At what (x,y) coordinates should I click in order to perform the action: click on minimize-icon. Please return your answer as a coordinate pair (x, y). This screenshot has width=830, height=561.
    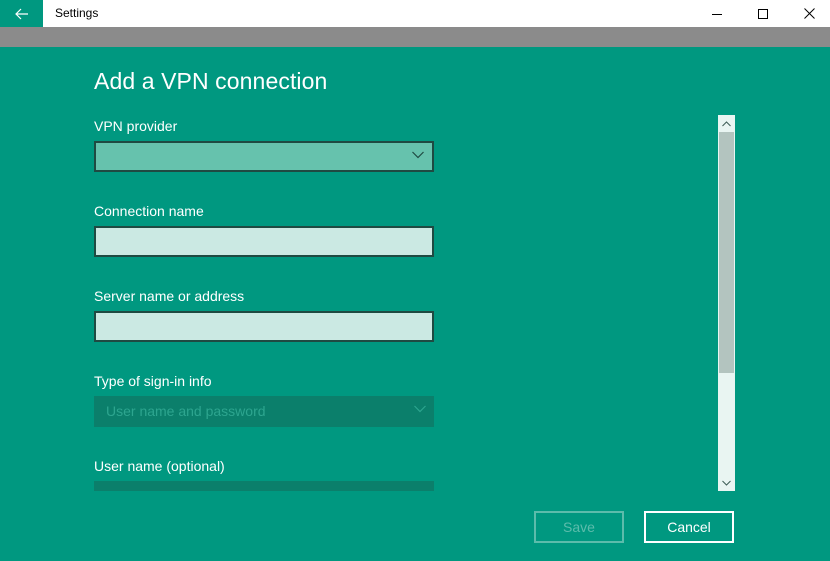
    Looking at the image, I should click on (717, 14).